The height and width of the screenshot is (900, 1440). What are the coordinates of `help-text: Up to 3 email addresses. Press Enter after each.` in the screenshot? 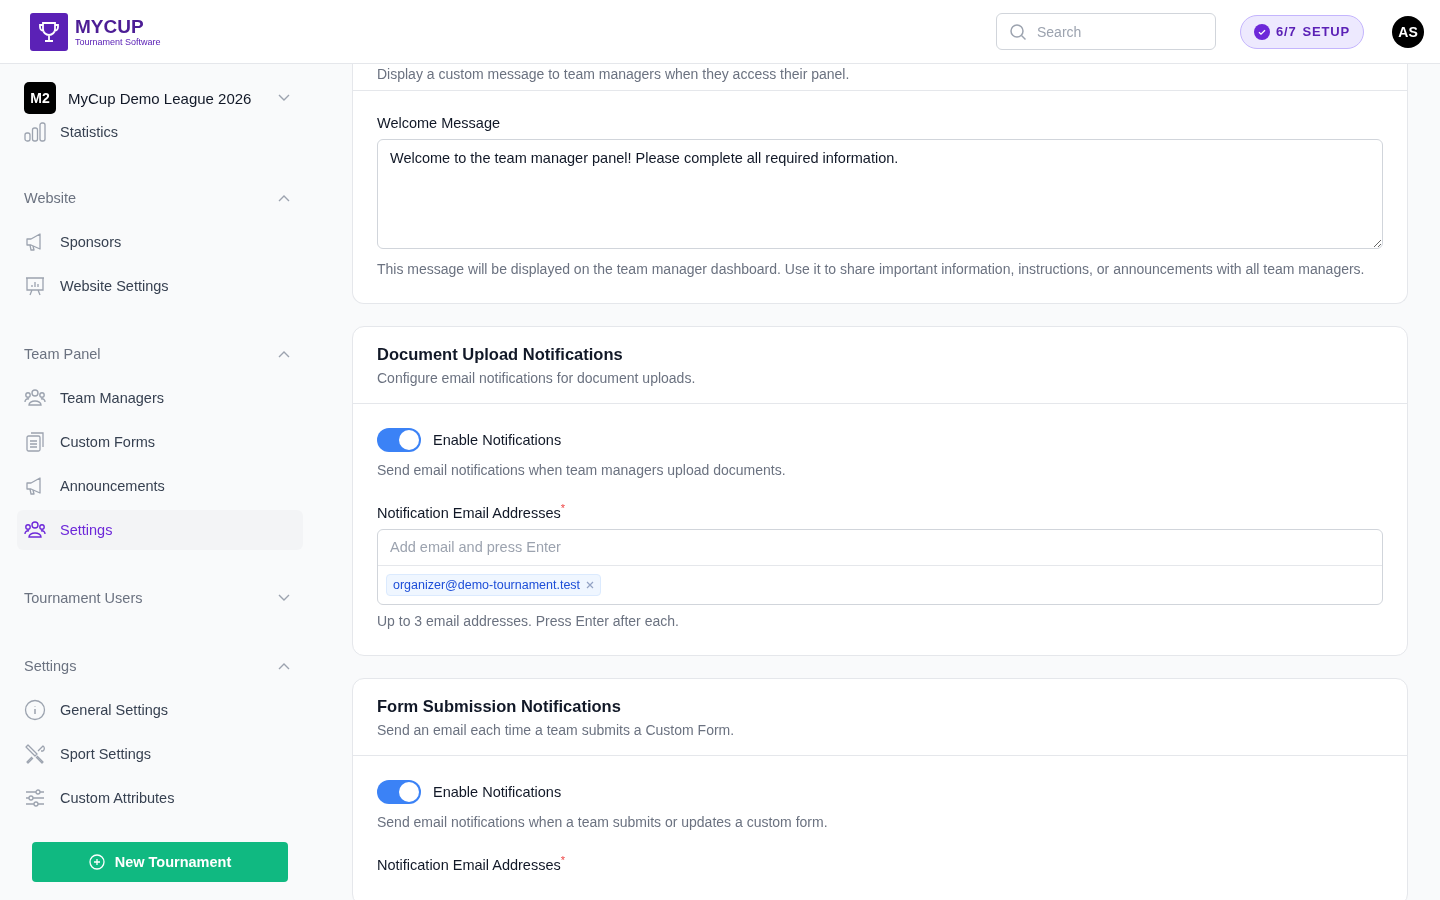 It's located at (528, 621).